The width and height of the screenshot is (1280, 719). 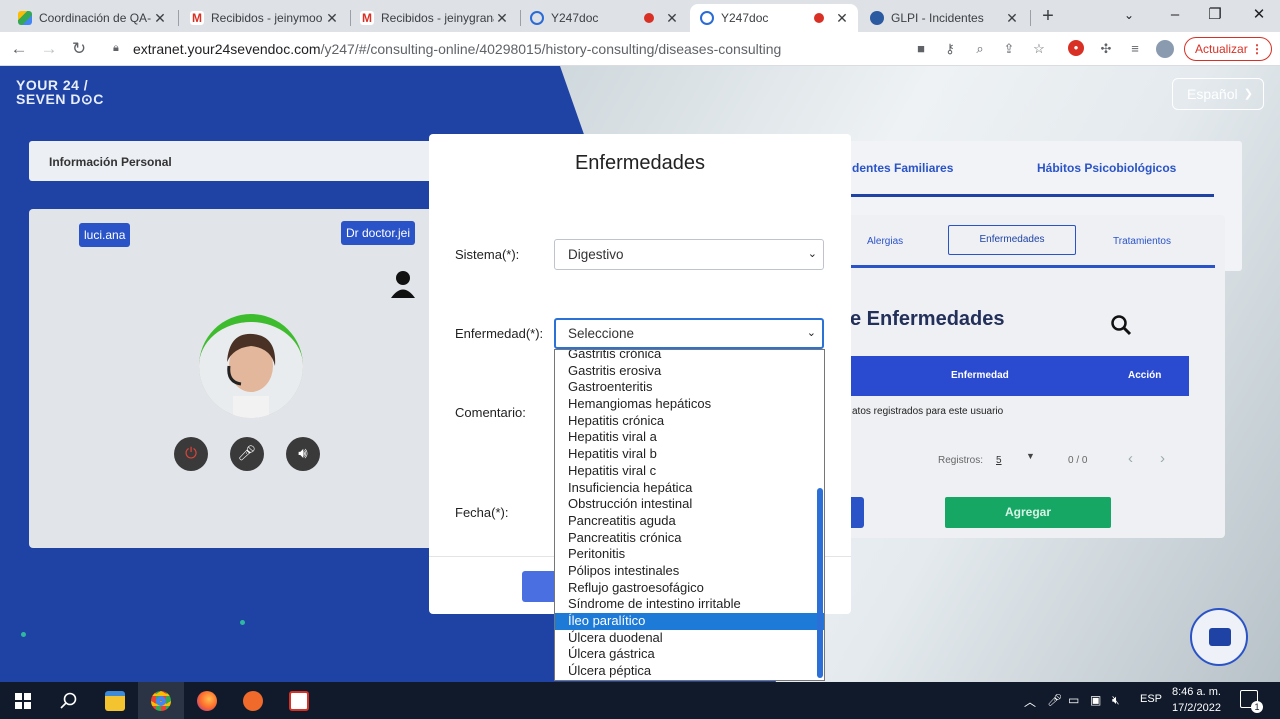 I want to click on notifications-icon: 1, so click(x=1251, y=701).